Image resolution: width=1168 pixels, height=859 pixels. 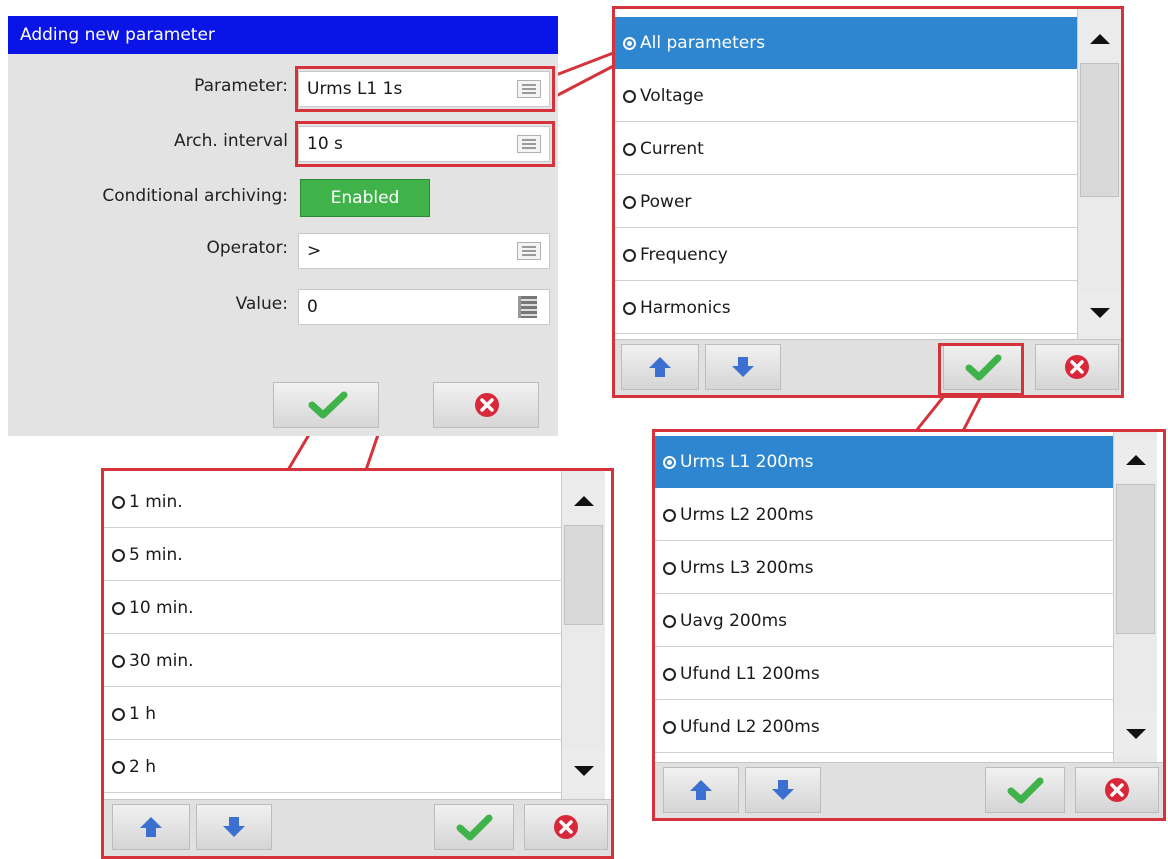 I want to click on list-item: Uavg 200ms, so click(x=884, y=621).